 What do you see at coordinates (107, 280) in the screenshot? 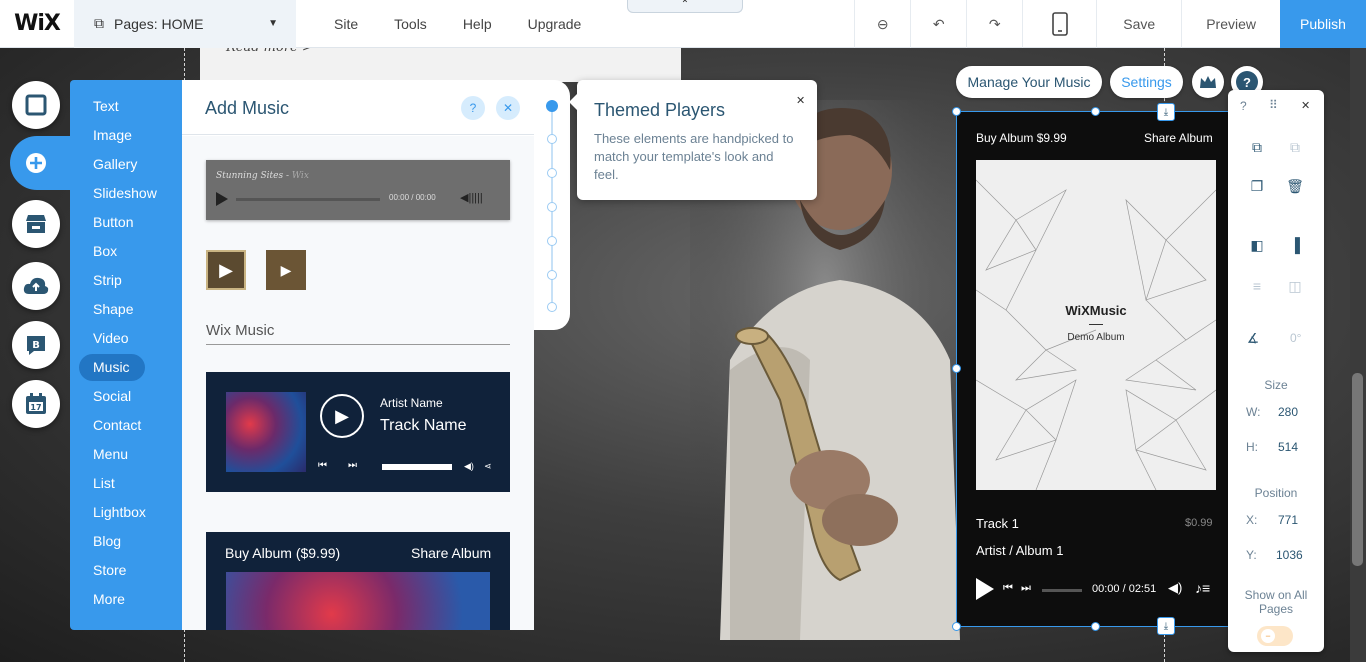
I see `add-menu-item-strip: Strip` at bounding box center [107, 280].